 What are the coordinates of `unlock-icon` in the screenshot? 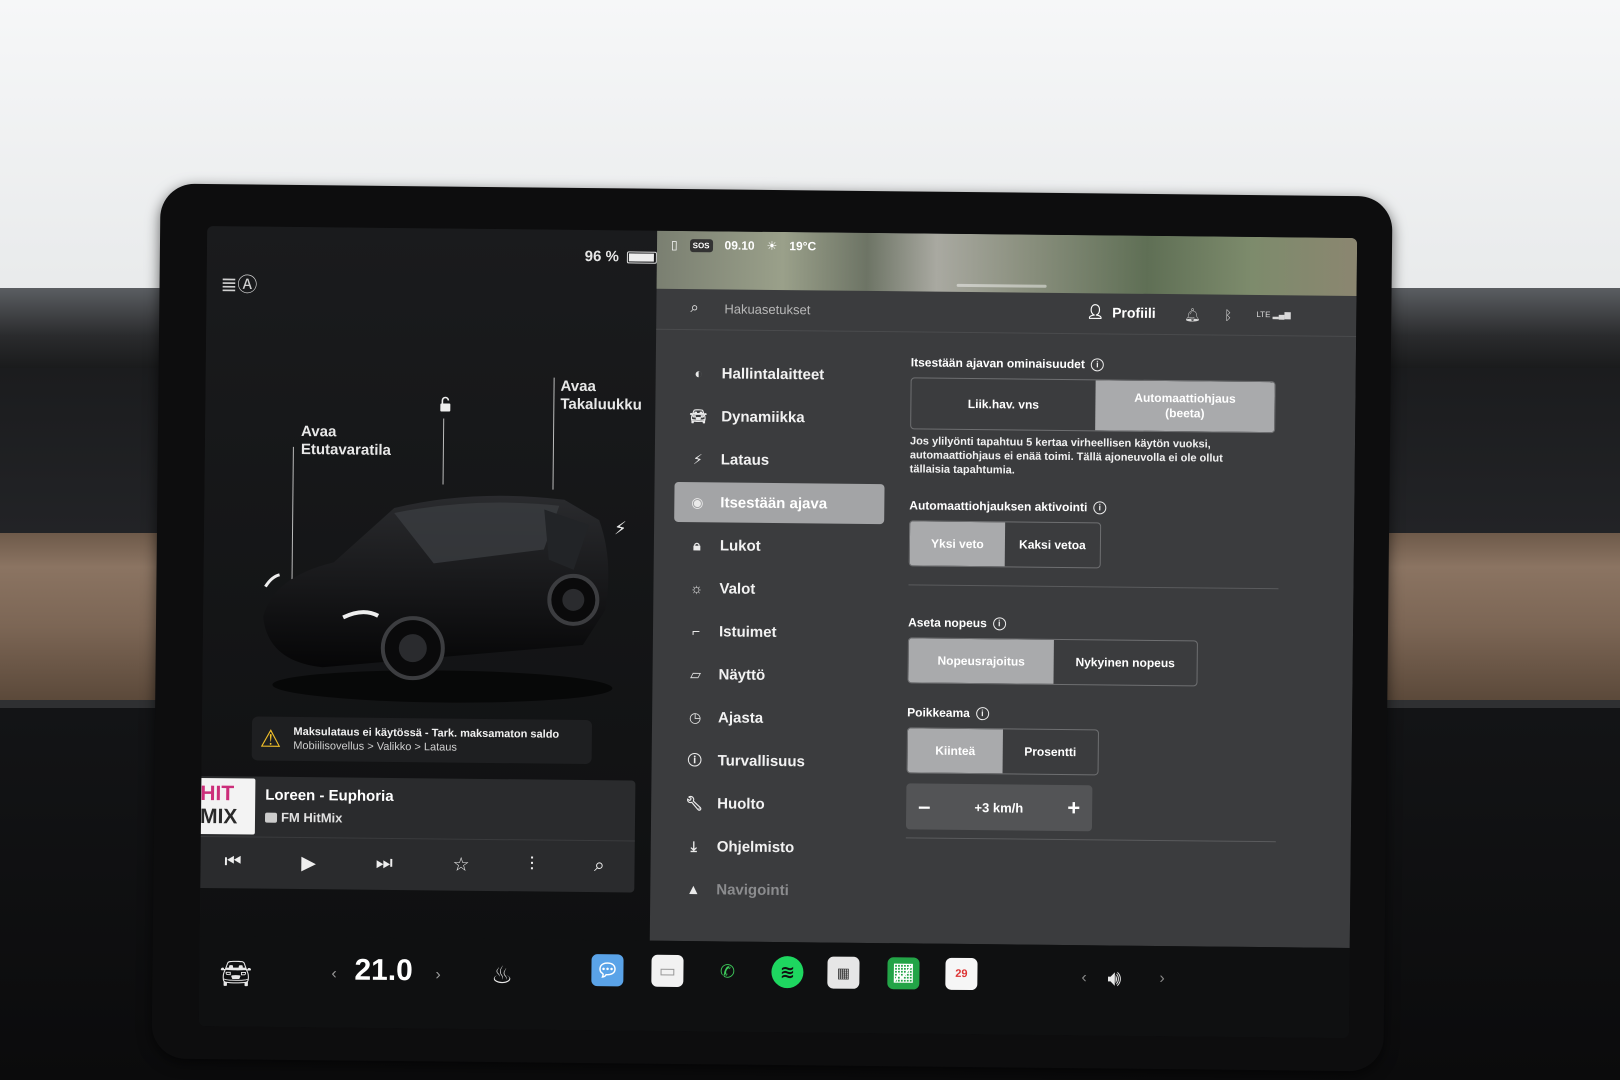 It's located at (445, 404).